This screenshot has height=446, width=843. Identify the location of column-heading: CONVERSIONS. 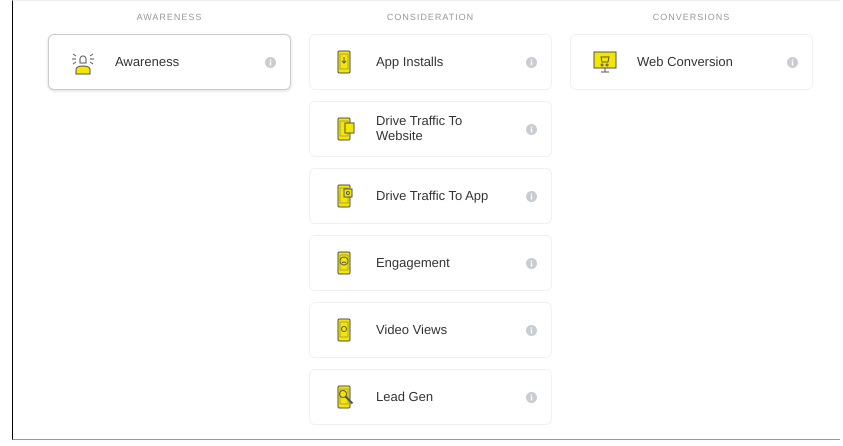
(692, 16).